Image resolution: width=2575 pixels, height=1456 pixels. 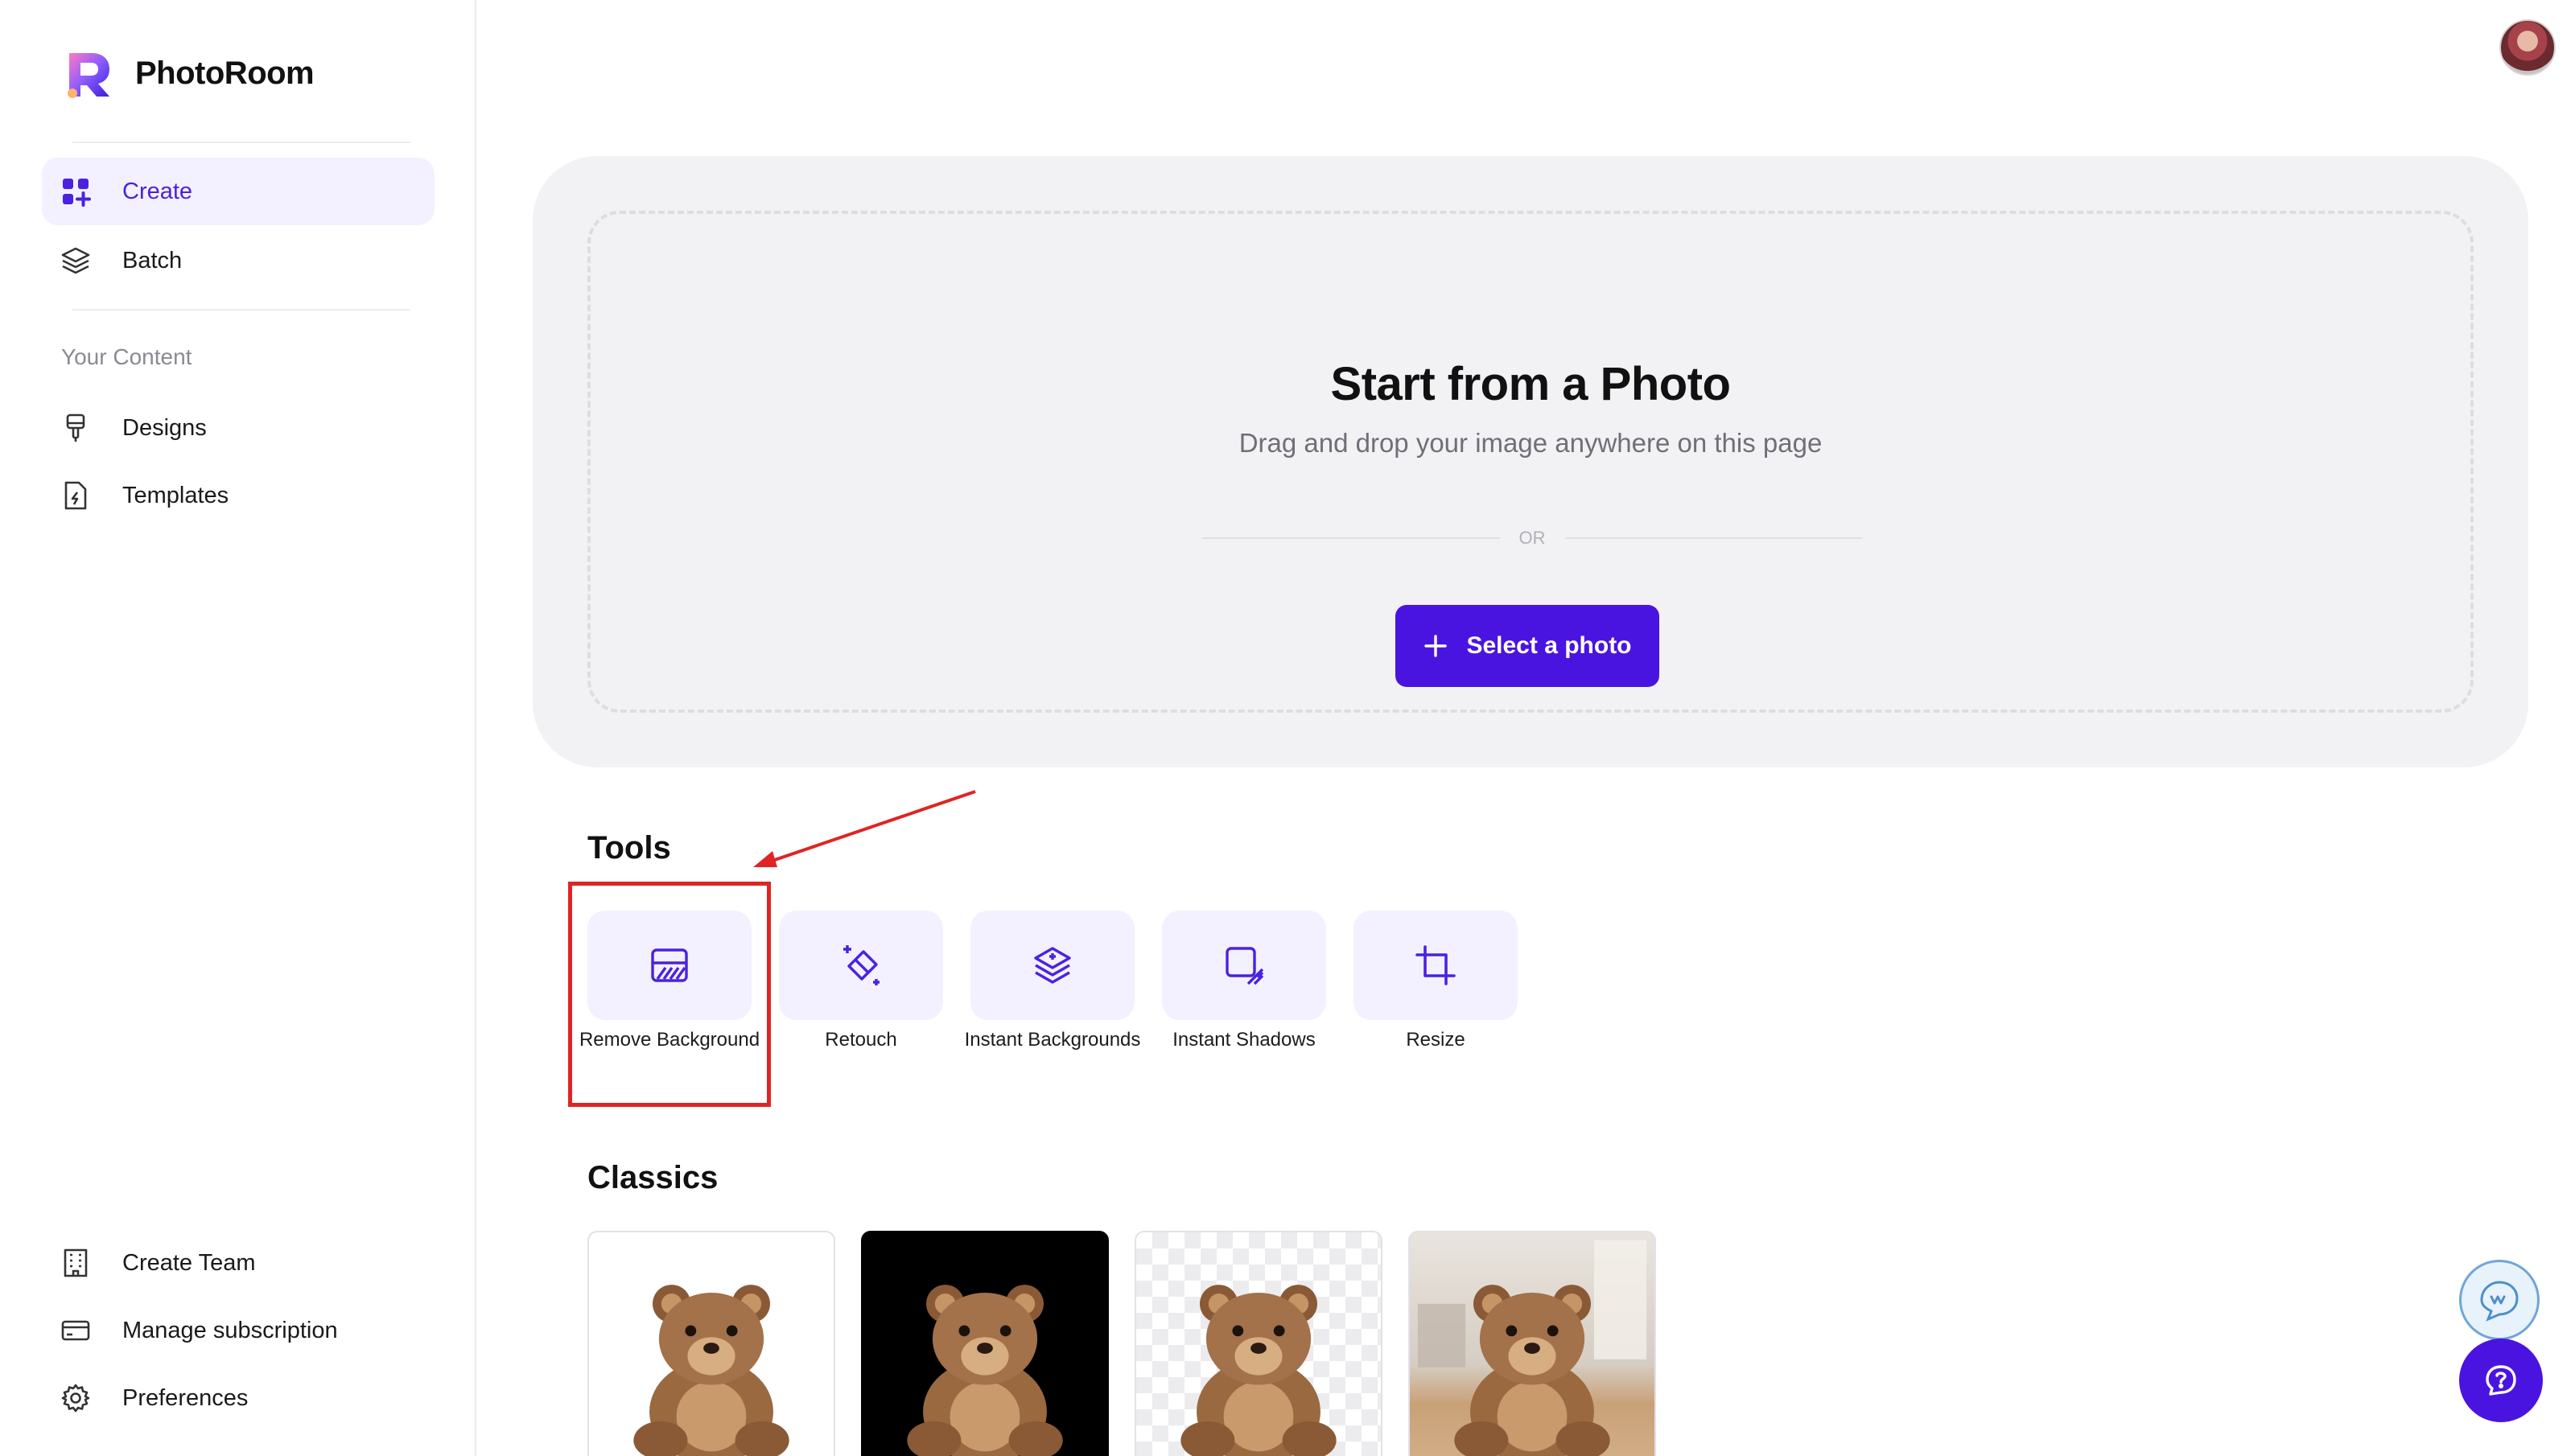 I want to click on photoroom-logo-icon, so click(x=88, y=75).